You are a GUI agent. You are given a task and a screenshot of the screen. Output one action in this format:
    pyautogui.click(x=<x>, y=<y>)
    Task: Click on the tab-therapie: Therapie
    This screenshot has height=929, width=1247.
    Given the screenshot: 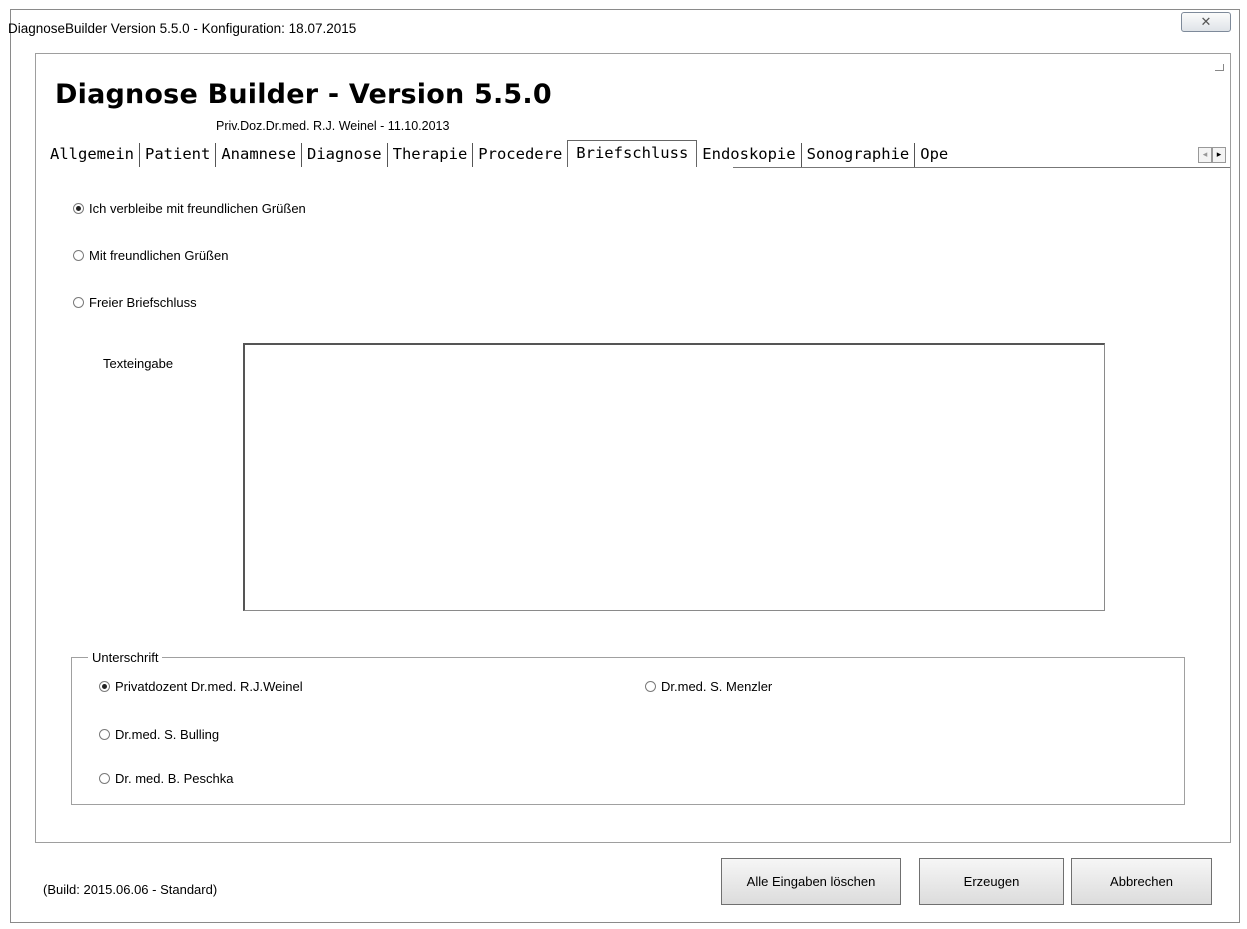 What is the action you would take?
    pyautogui.click(x=431, y=155)
    